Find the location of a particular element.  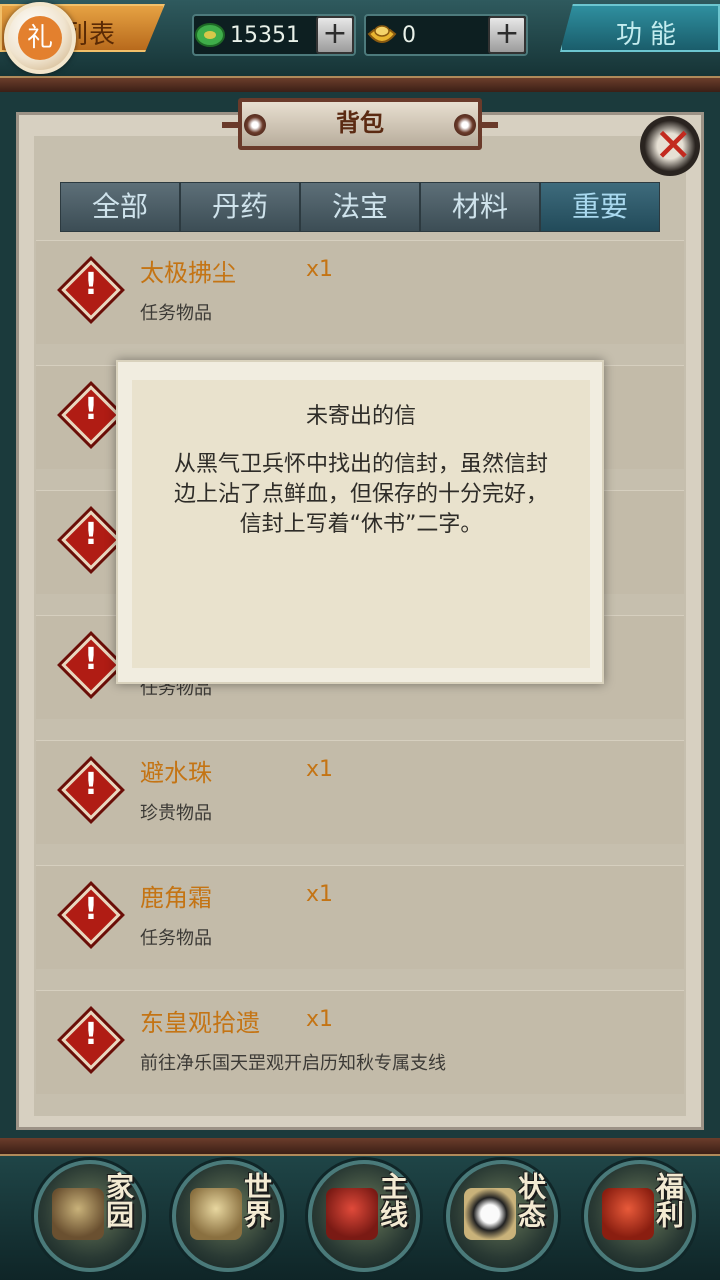

world-map-icon is located at coordinates (216, 1214).